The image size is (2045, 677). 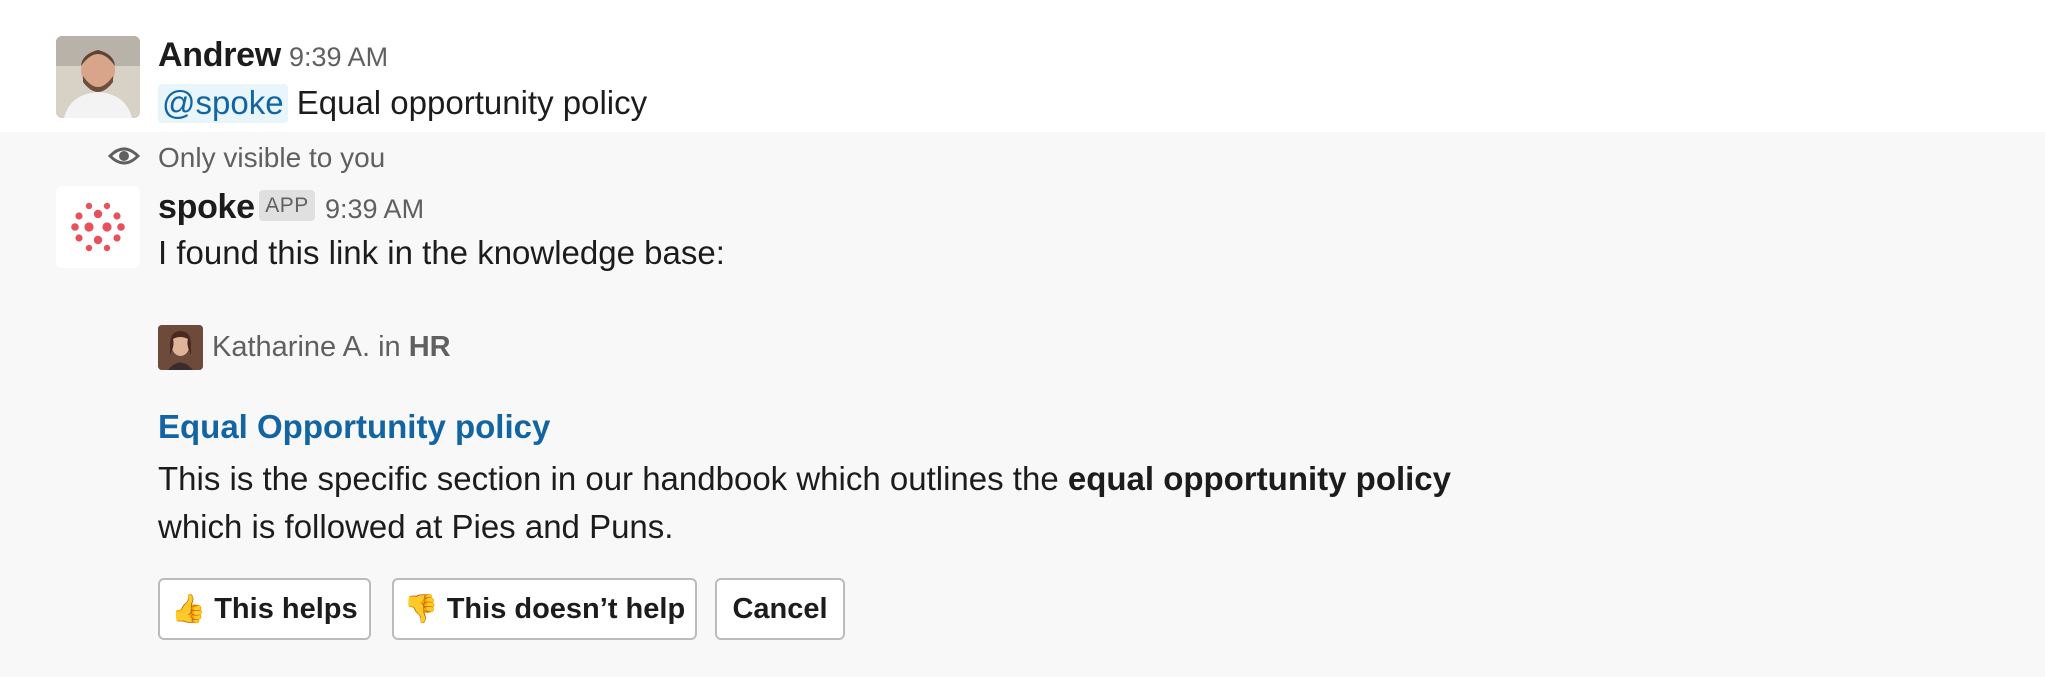 I want to click on message-body: Equal opportunity policy, so click(x=472, y=102).